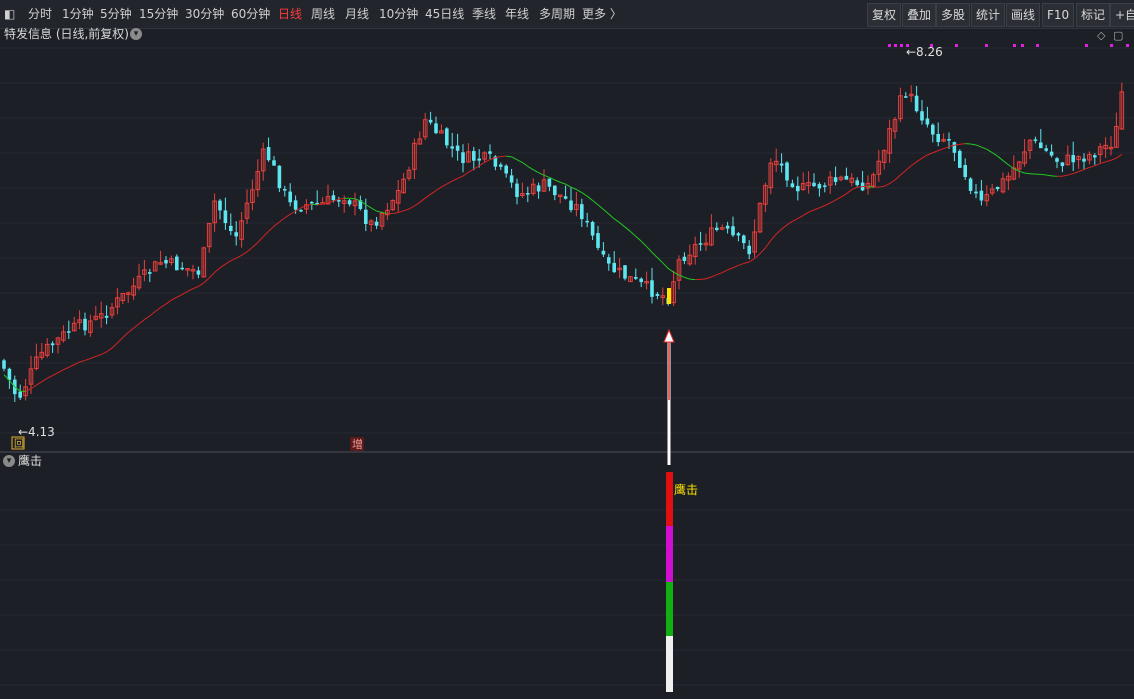 The image size is (1134, 699). What do you see at coordinates (290, 14) in the screenshot?
I see `period-tab: 日线` at bounding box center [290, 14].